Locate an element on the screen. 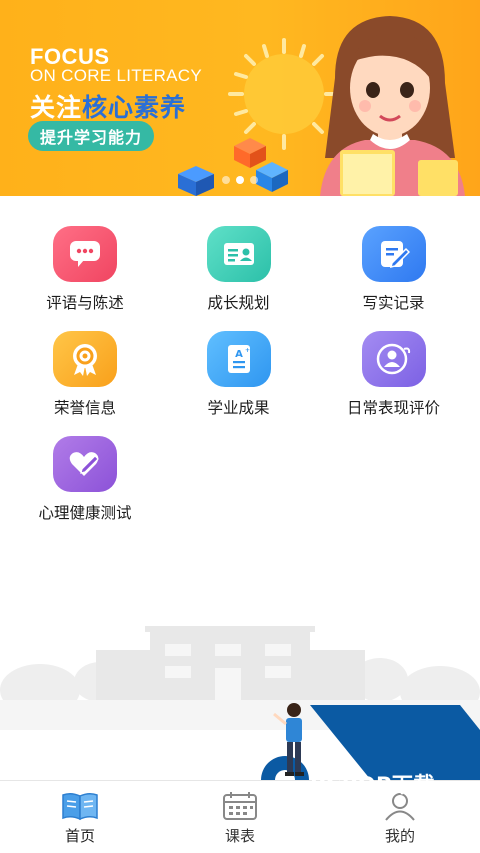  heart-pen-icon is located at coordinates (85, 464).